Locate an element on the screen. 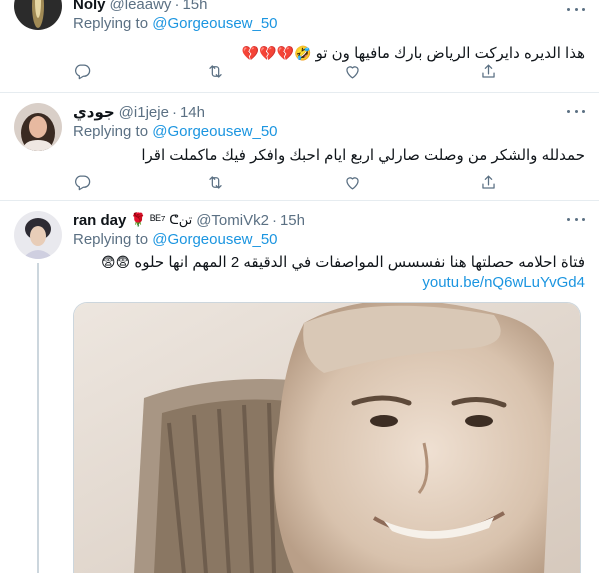 Image resolution: width=599 pixels, height=573 pixels. youtube-link: youtu.be/nQ6wLuYvGd4 is located at coordinates (329, 283).